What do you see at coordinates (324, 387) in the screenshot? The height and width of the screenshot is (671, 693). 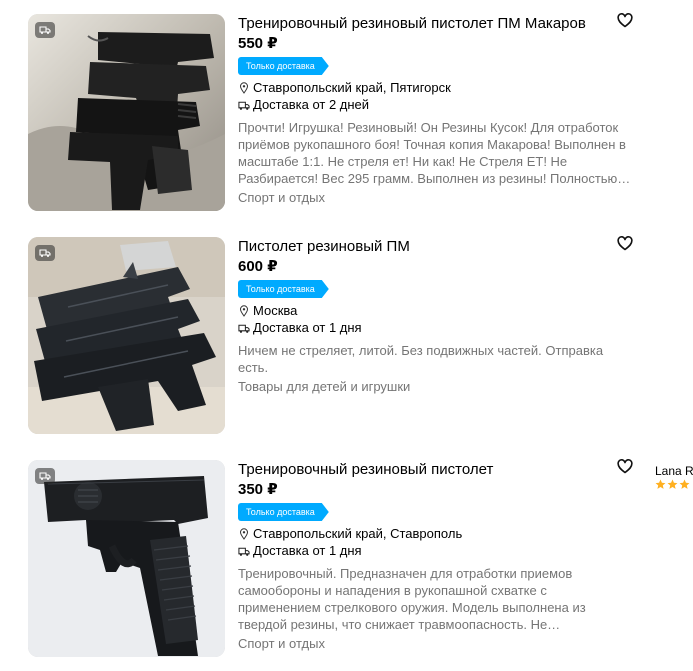 I see `listing-category: Товары для детей и игрушки` at bounding box center [324, 387].